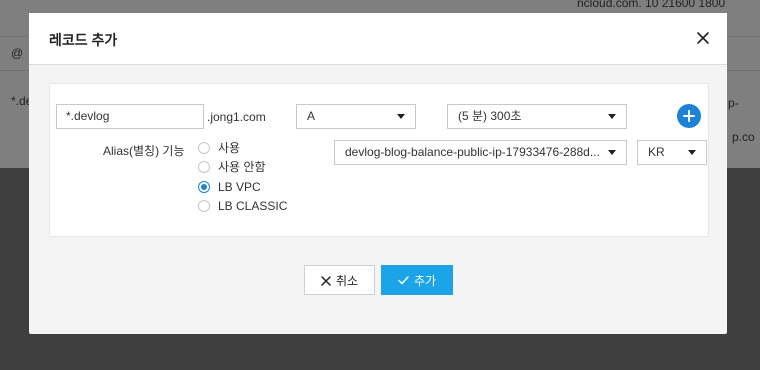  I want to click on dialog-header: 레코드 추가, so click(378, 39).